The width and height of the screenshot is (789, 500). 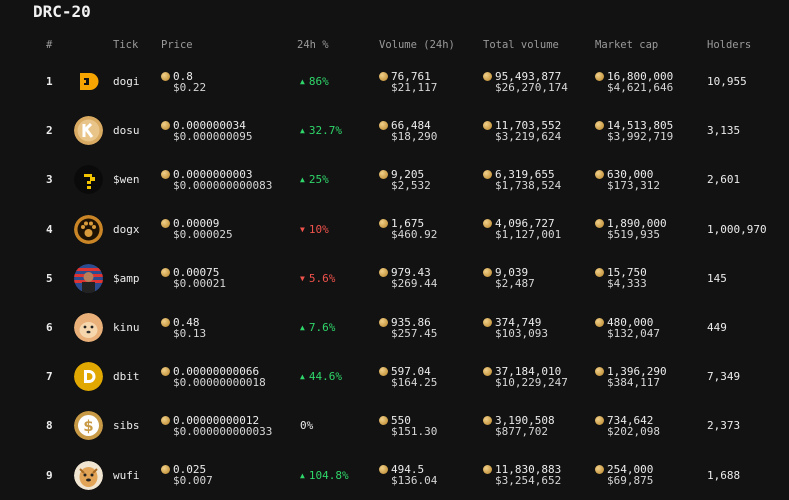 What do you see at coordinates (408, 376) in the screenshot?
I see `row-volume: 597.04 $164.25` at bounding box center [408, 376].